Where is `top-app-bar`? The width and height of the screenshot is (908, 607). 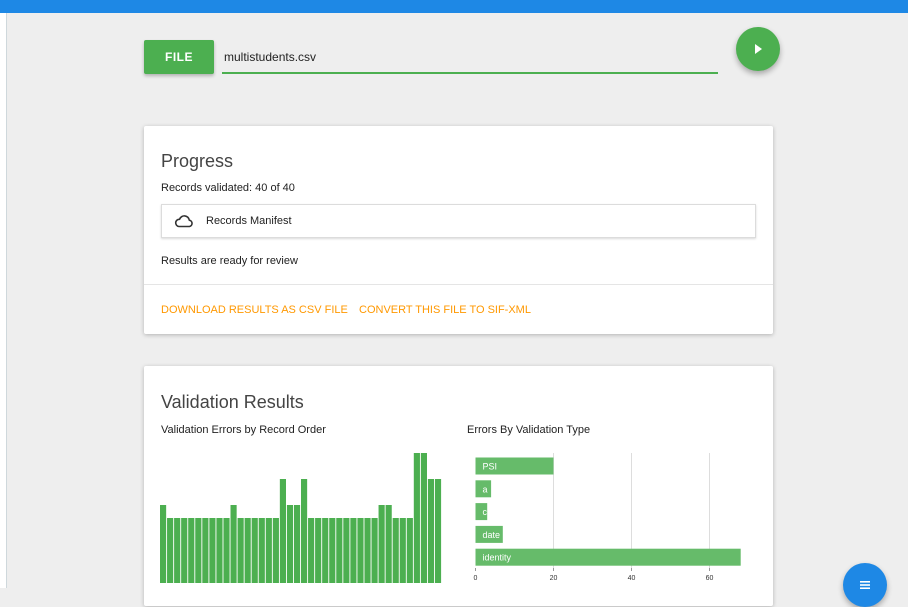 top-app-bar is located at coordinates (454, 6).